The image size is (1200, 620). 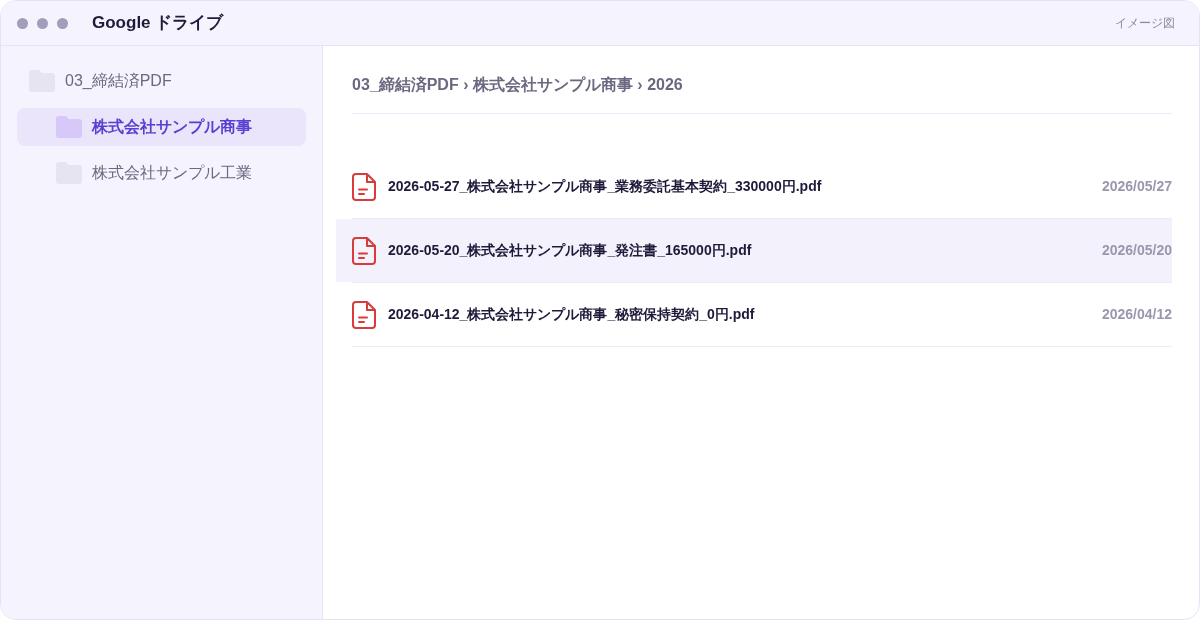 I want to click on file-row: 2026-05-20_株式会社サンプル商事_発注書_165000円.pdf 2026/05/20, so click(x=754, y=250).